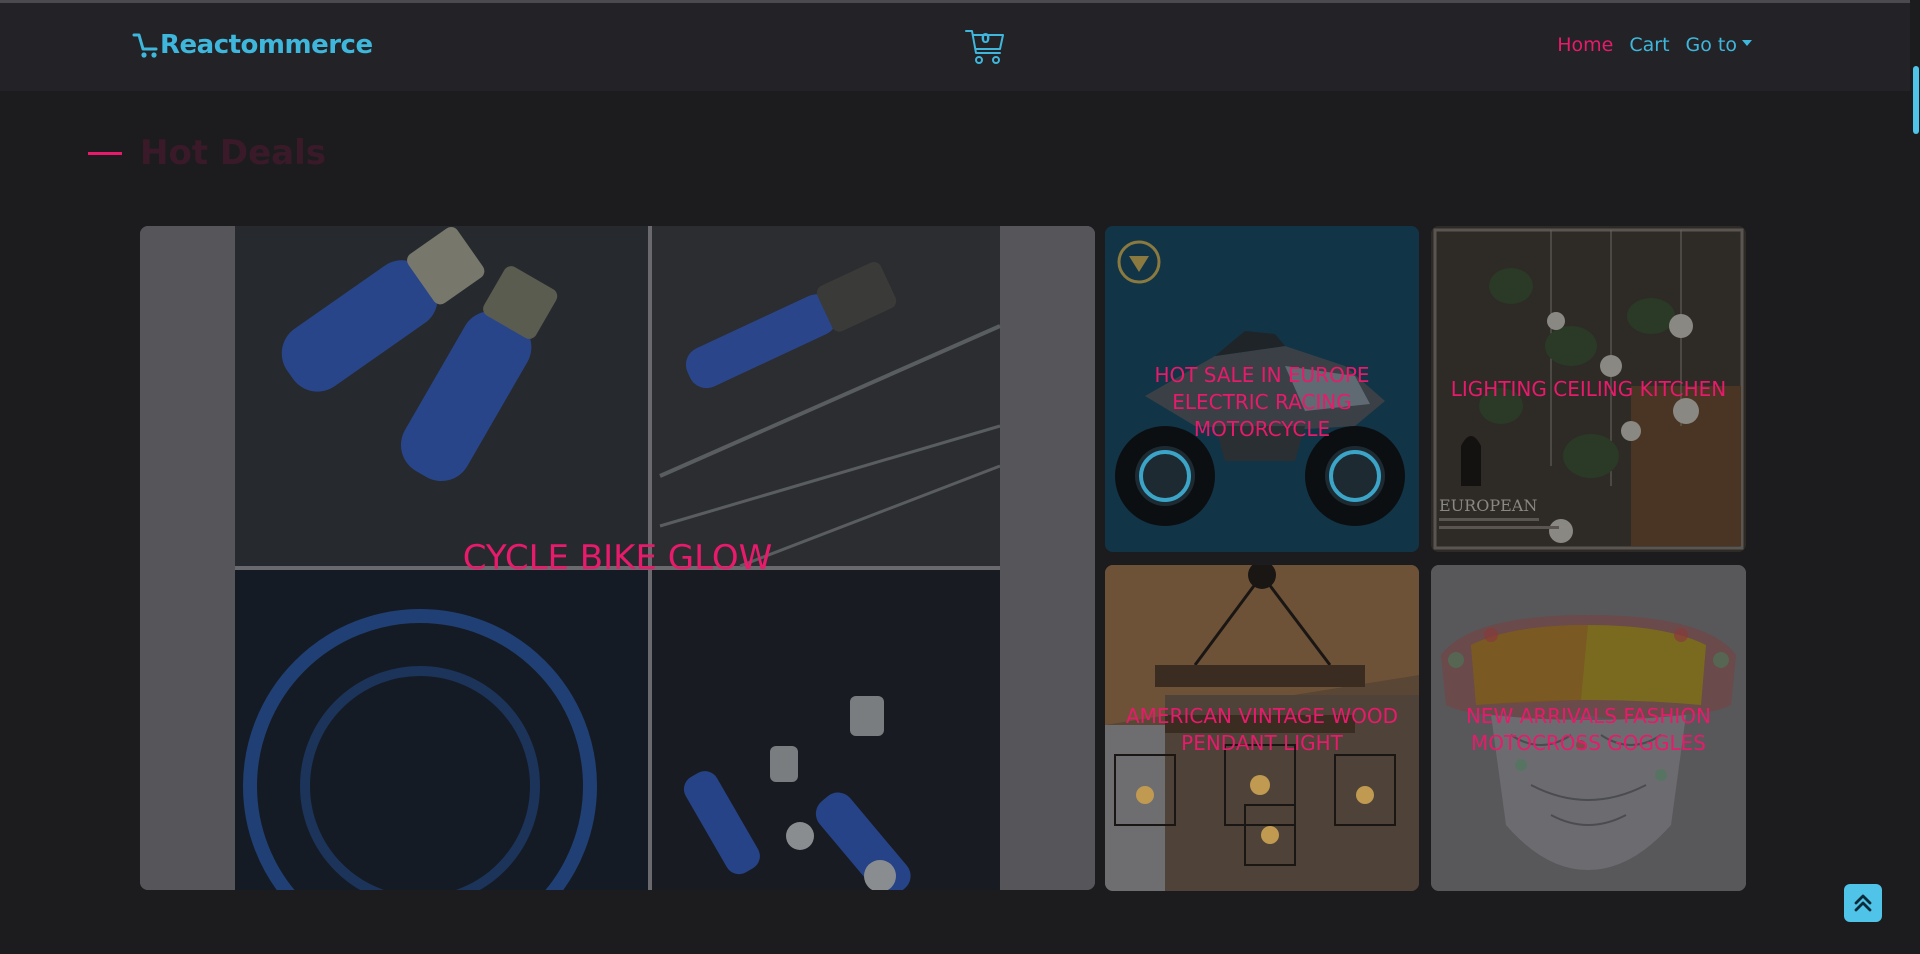 Image resolution: width=1920 pixels, height=954 pixels. I want to click on shopping-cart-icon, so click(146, 45).